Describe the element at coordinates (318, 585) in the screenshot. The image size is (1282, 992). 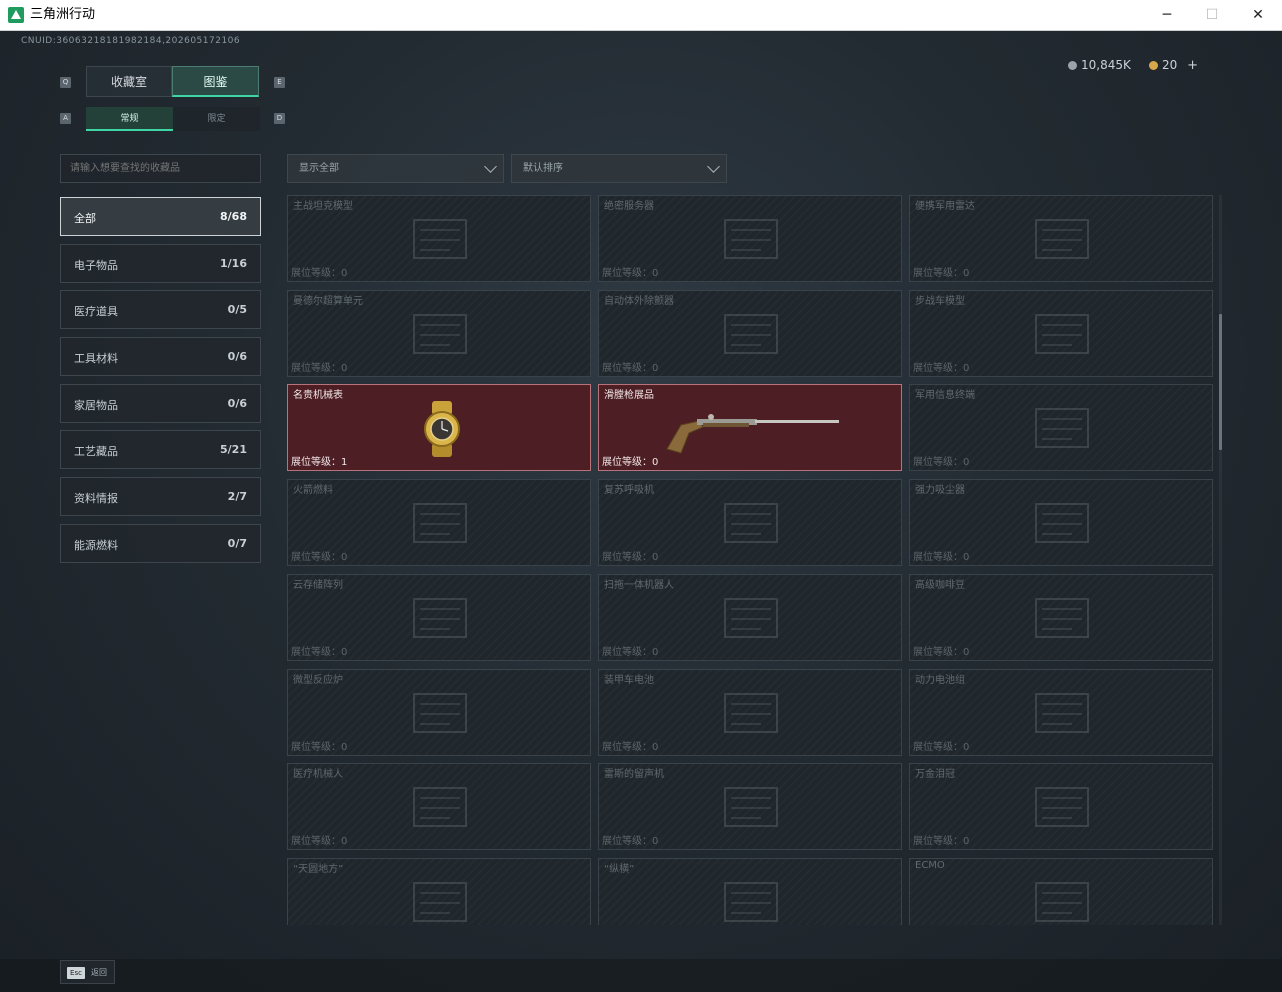
I see `collectible-name: 云存储阵列` at that location.